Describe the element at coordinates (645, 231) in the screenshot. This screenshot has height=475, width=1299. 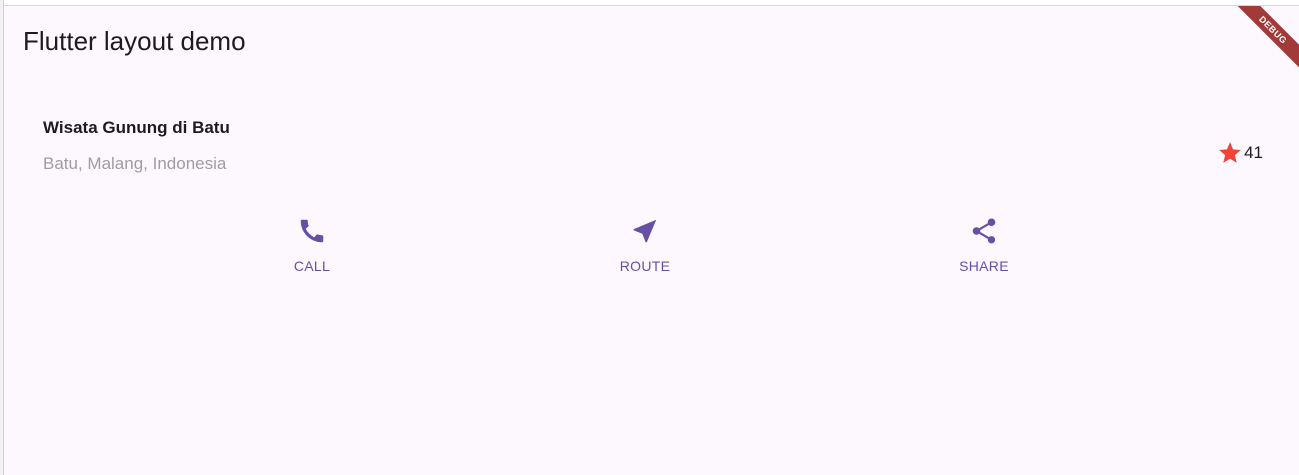
I see `navigation-icon` at that location.